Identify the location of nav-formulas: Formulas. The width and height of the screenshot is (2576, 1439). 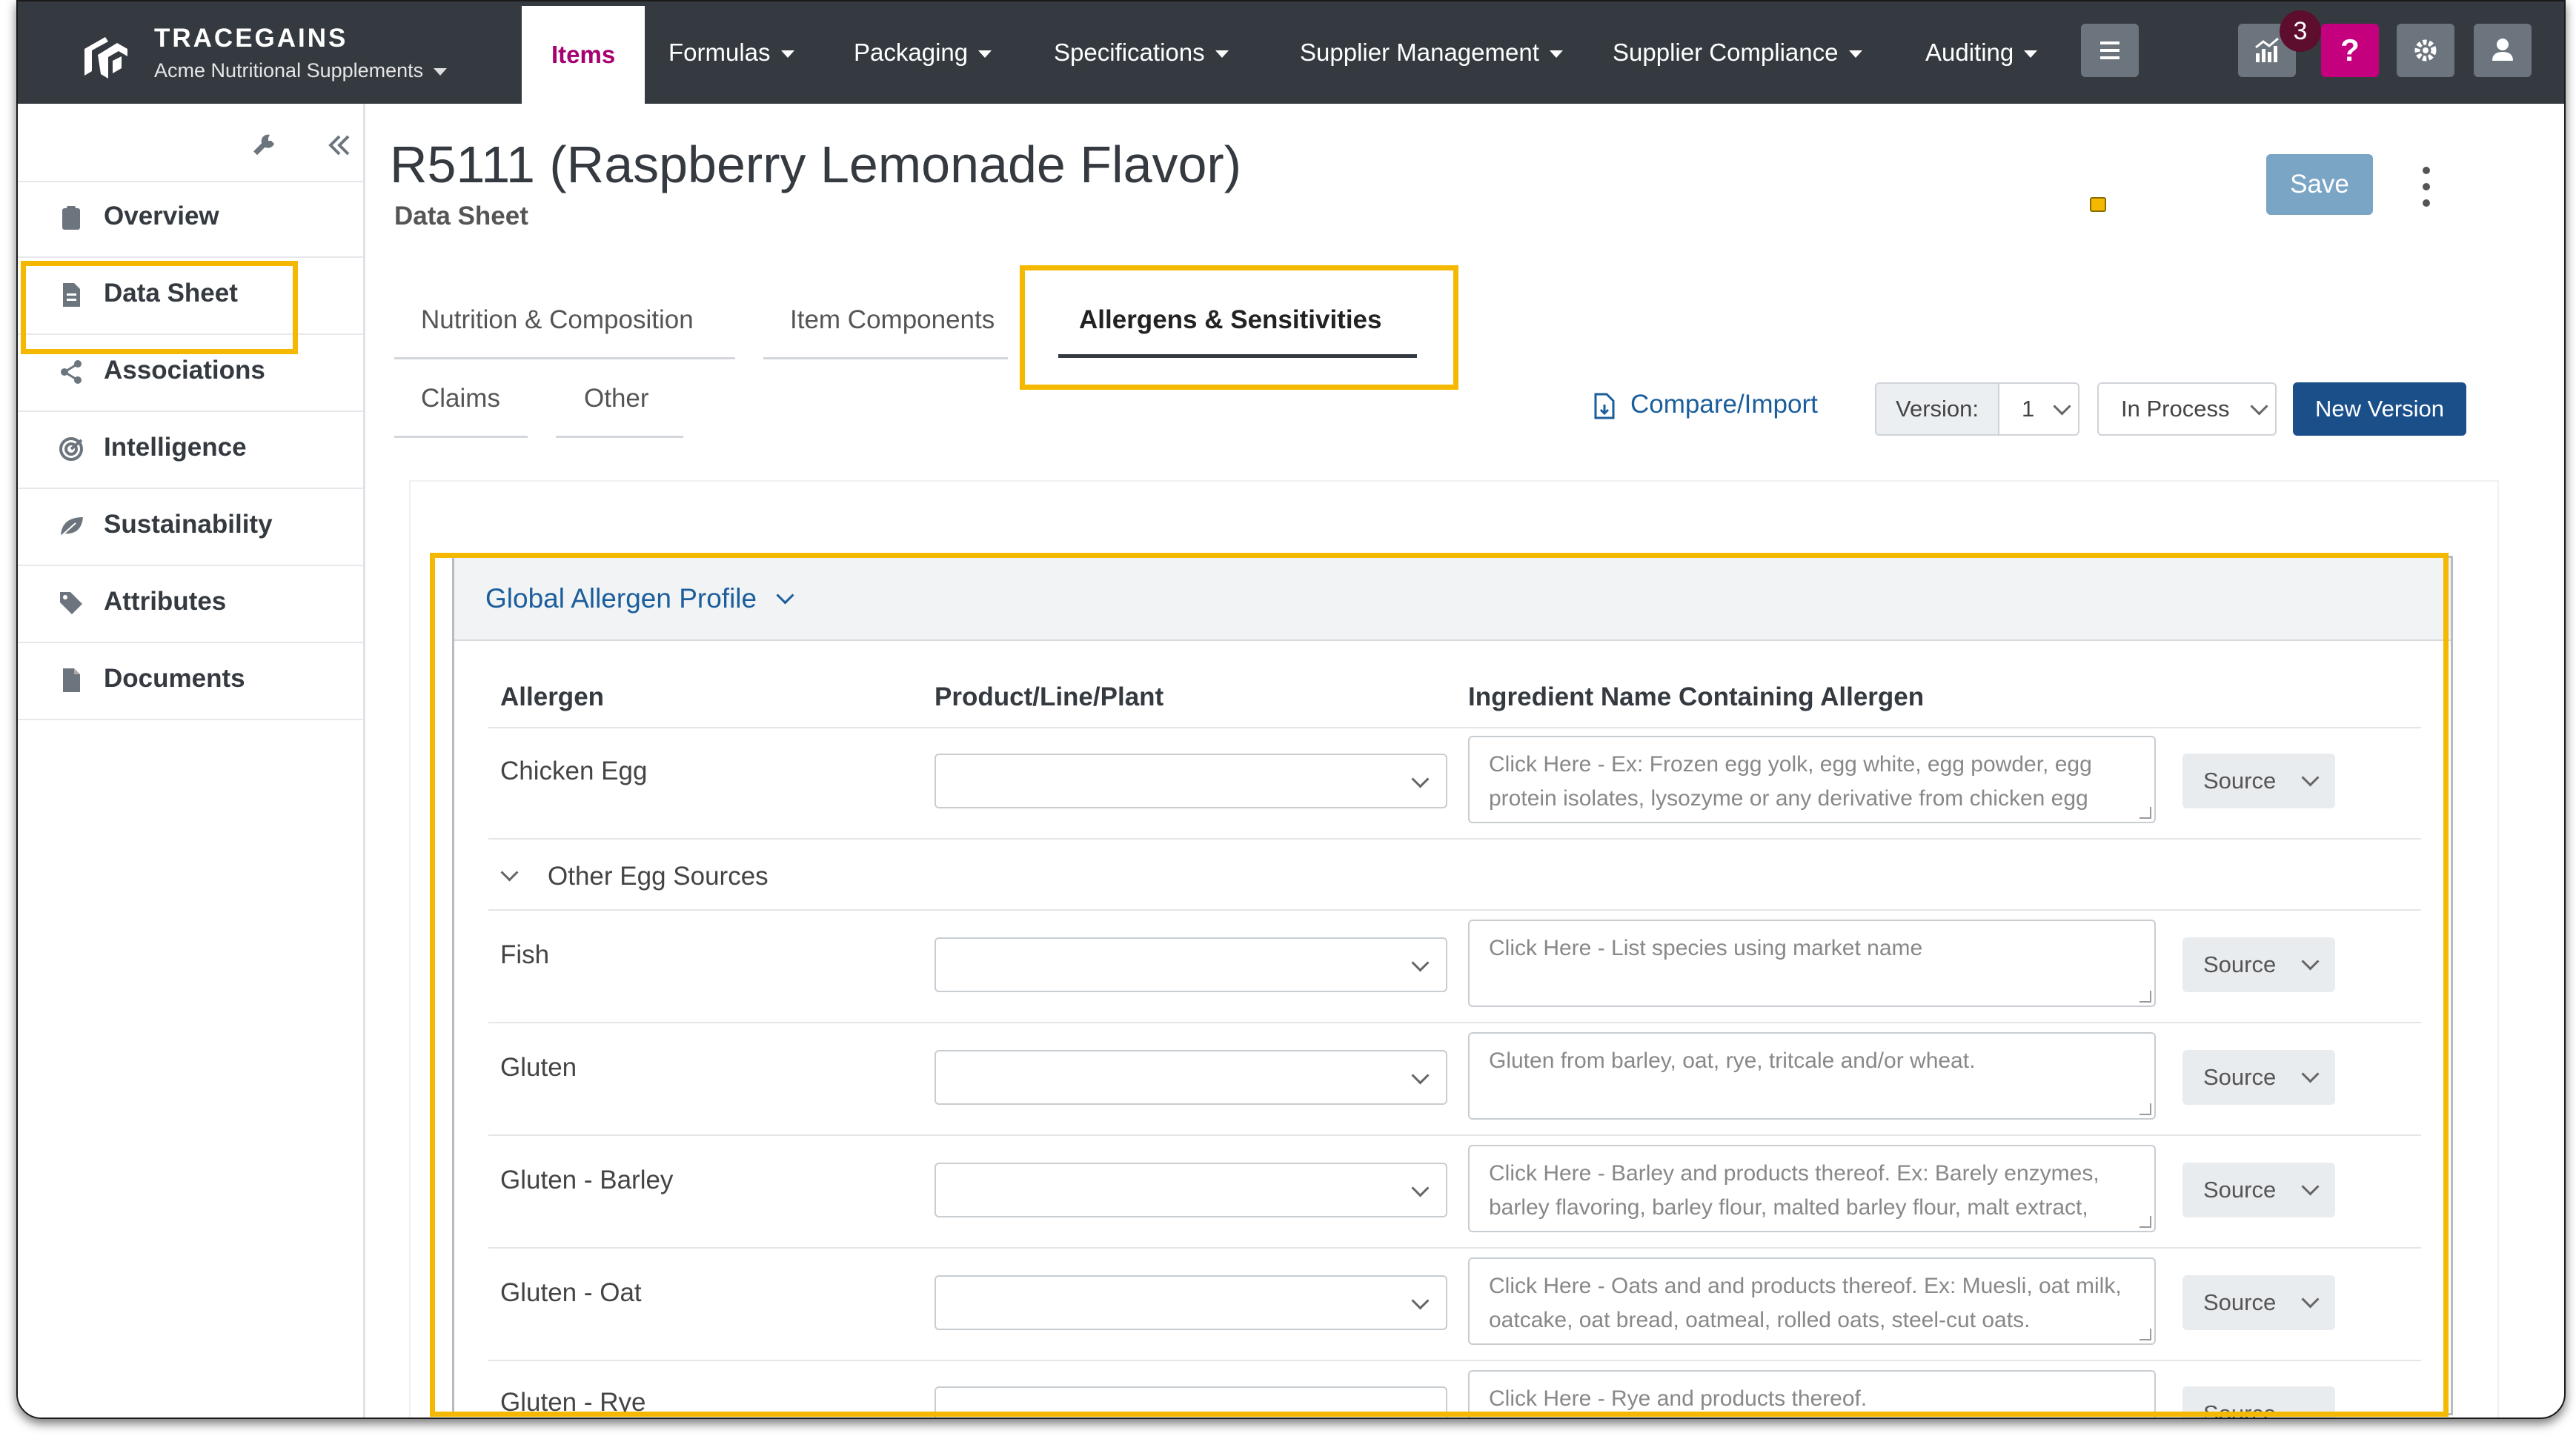
(731, 52).